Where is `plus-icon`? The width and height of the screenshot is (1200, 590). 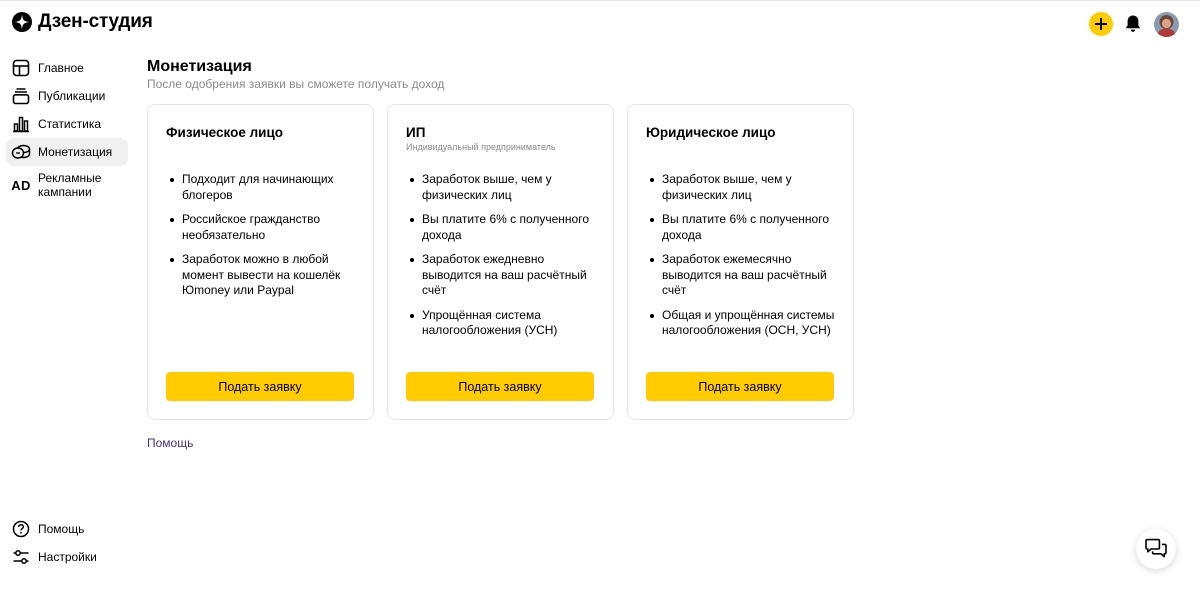 plus-icon is located at coordinates (1101, 24).